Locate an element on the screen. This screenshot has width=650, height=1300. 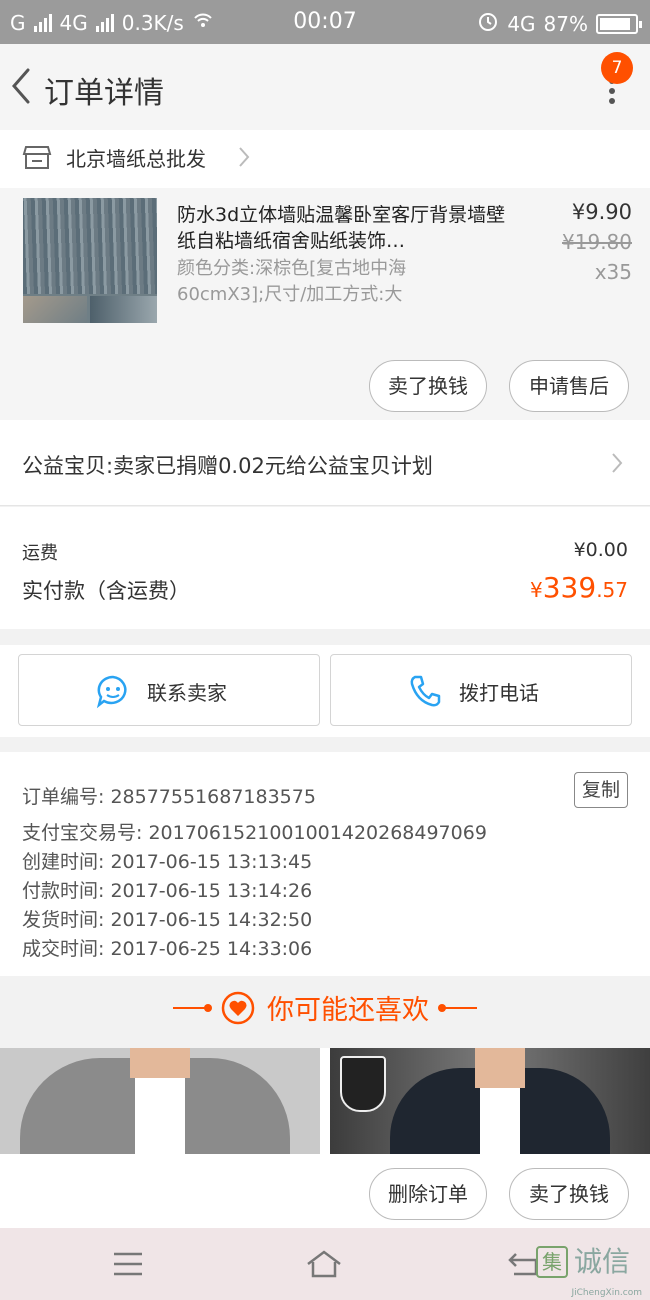
divider-right is located at coordinates (457, 1007).